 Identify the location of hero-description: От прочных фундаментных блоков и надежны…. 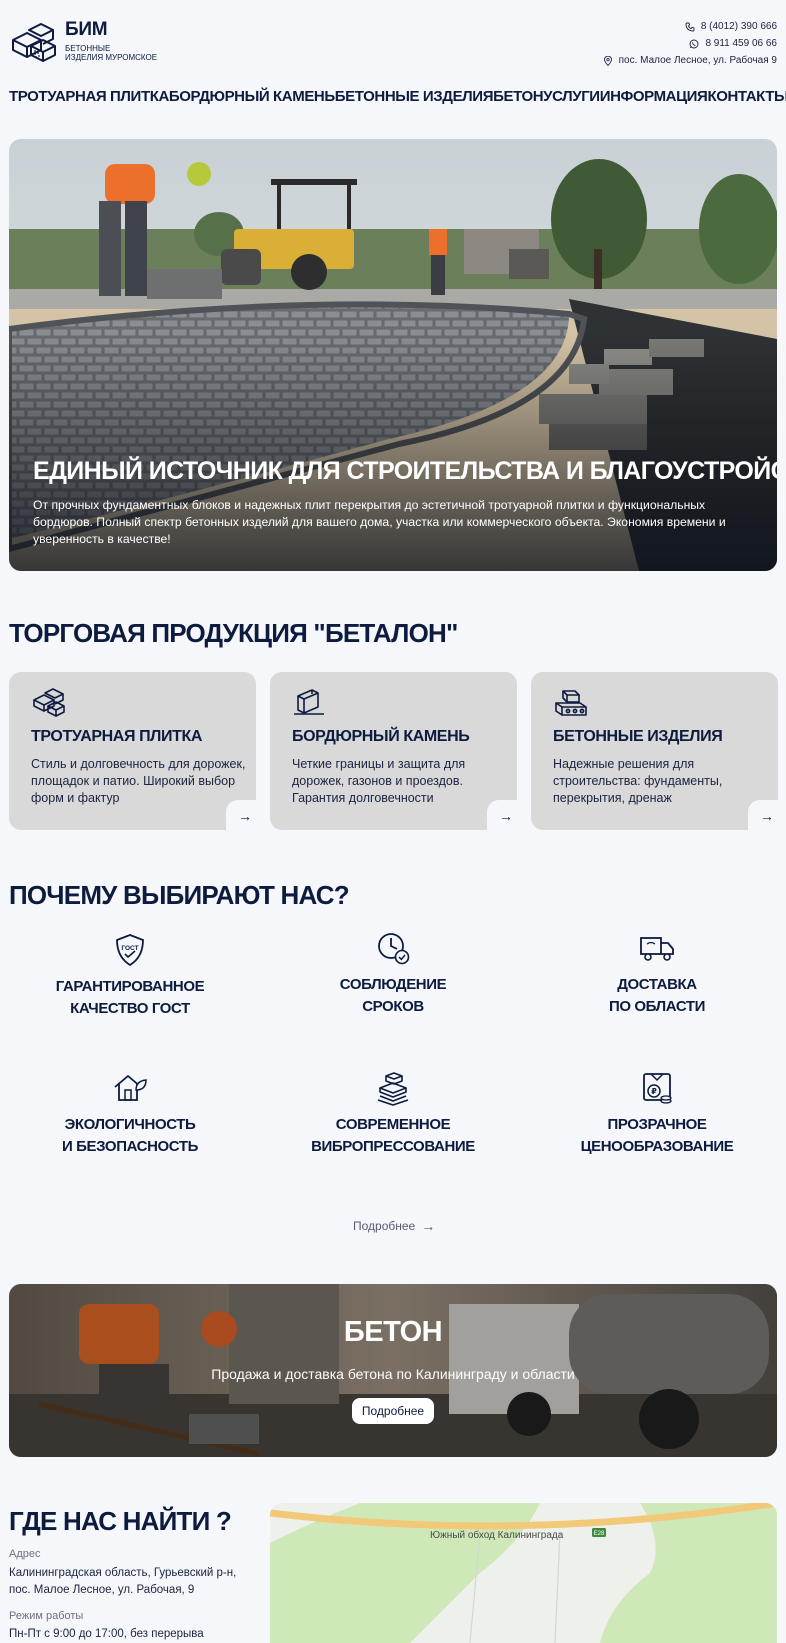
(379, 522).